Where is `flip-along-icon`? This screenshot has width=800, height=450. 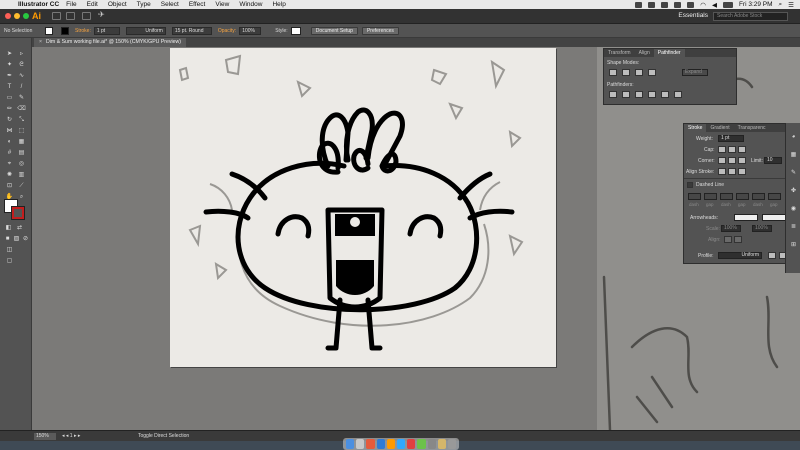
flip-along-icon is located at coordinates (772, 255).